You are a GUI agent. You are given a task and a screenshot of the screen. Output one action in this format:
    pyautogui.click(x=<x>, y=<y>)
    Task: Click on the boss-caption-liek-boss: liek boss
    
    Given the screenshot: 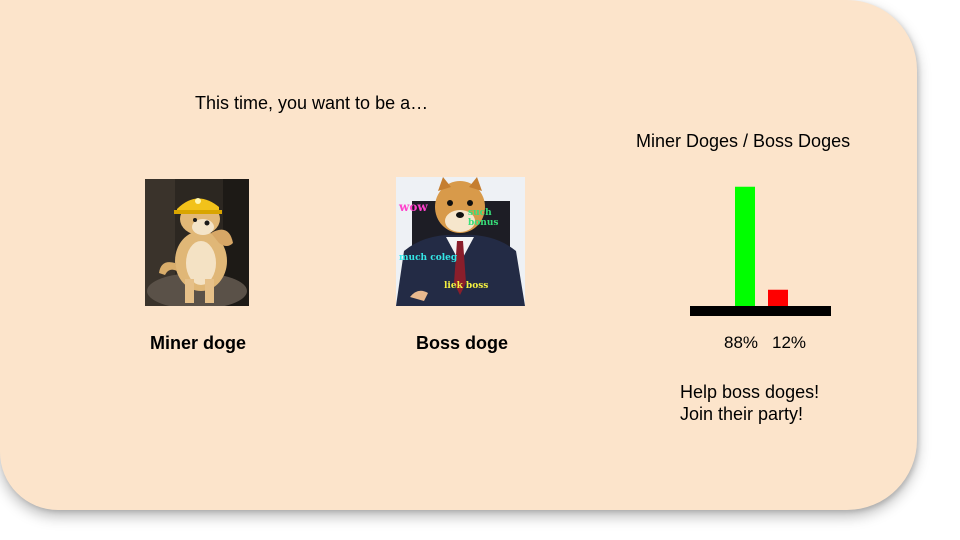 What is the action you would take?
    pyautogui.click(x=466, y=286)
    